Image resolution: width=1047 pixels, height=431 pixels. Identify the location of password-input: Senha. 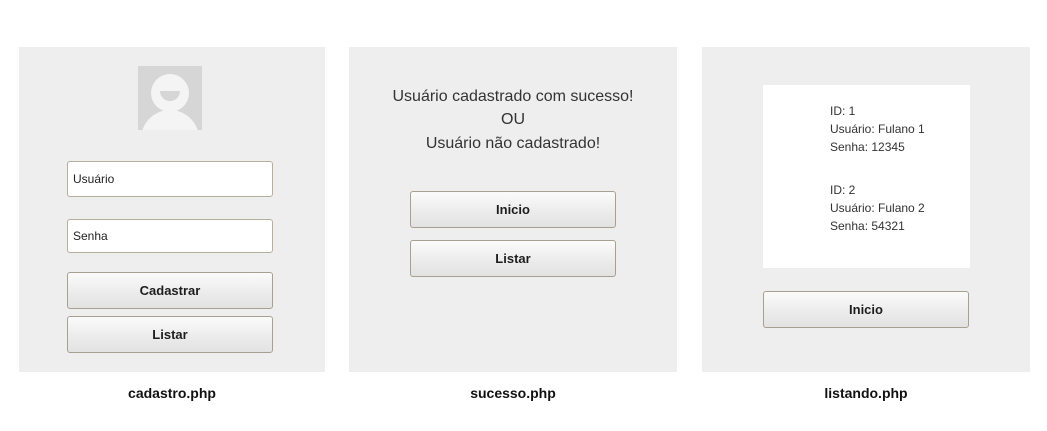
(170, 236).